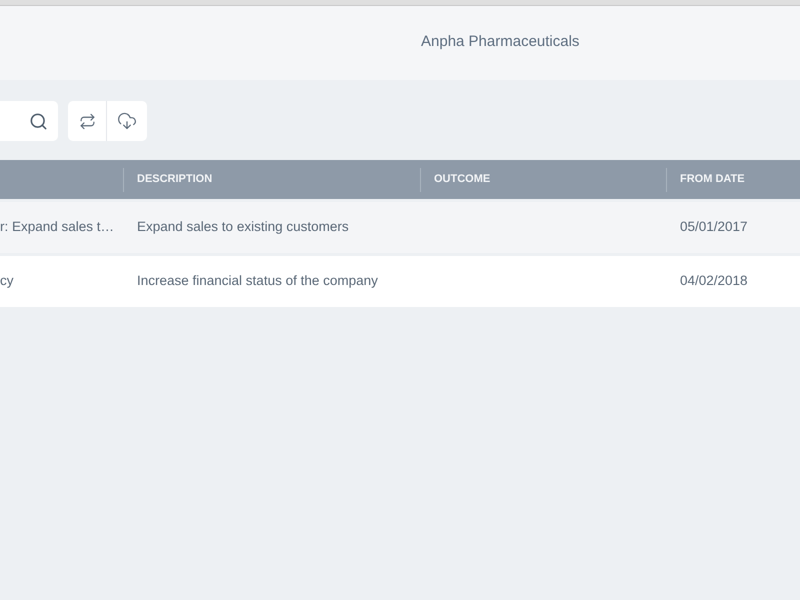 This screenshot has width=800, height=600. Describe the element at coordinates (38, 121) in the screenshot. I see `search-icon` at that location.